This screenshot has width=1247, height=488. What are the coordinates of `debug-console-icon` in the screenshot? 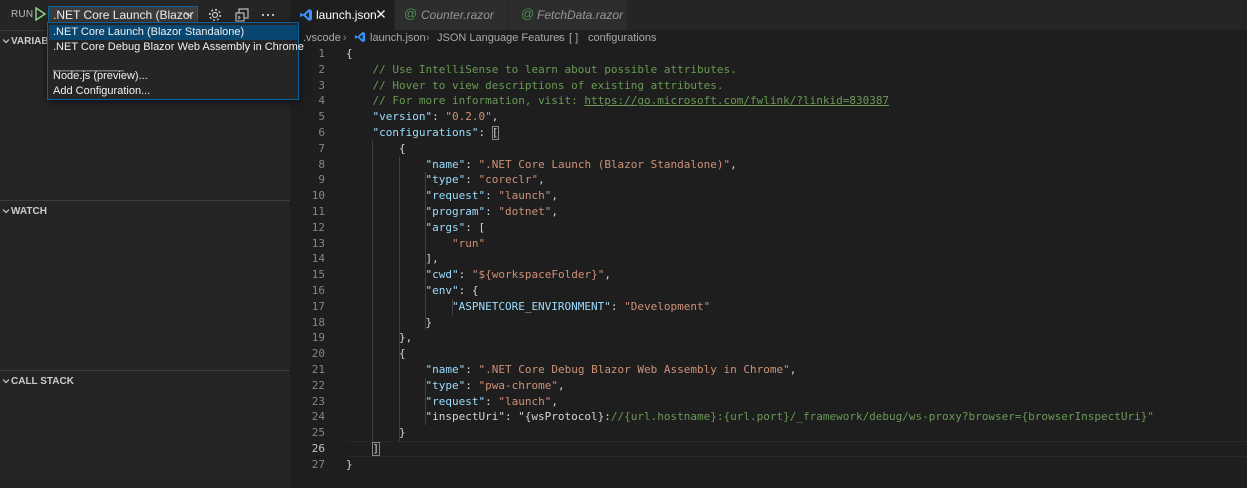 It's located at (242, 15).